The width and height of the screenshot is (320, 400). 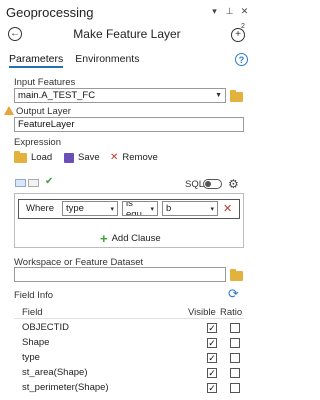 What do you see at coordinates (120, 274) in the screenshot?
I see `workspace-field` at bounding box center [120, 274].